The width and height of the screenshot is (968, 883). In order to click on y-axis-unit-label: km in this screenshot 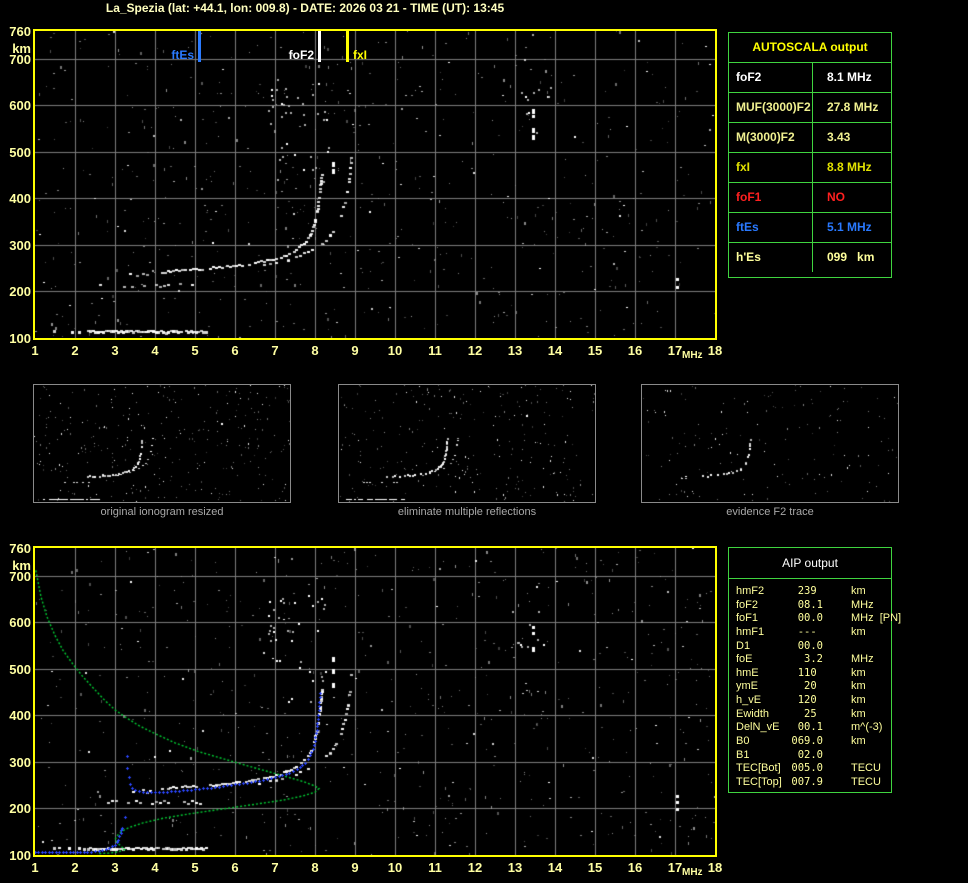, I will do `click(21, 48)`.